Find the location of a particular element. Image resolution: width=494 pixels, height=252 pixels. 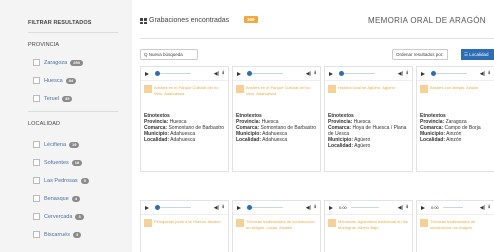

filter-locality-0: Lécifiena 19 is located at coordinates (56, 144).